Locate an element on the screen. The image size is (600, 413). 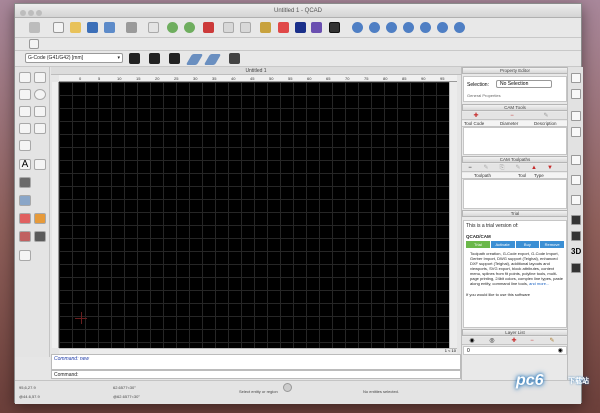
save-icon is located at coordinates (92, 27).